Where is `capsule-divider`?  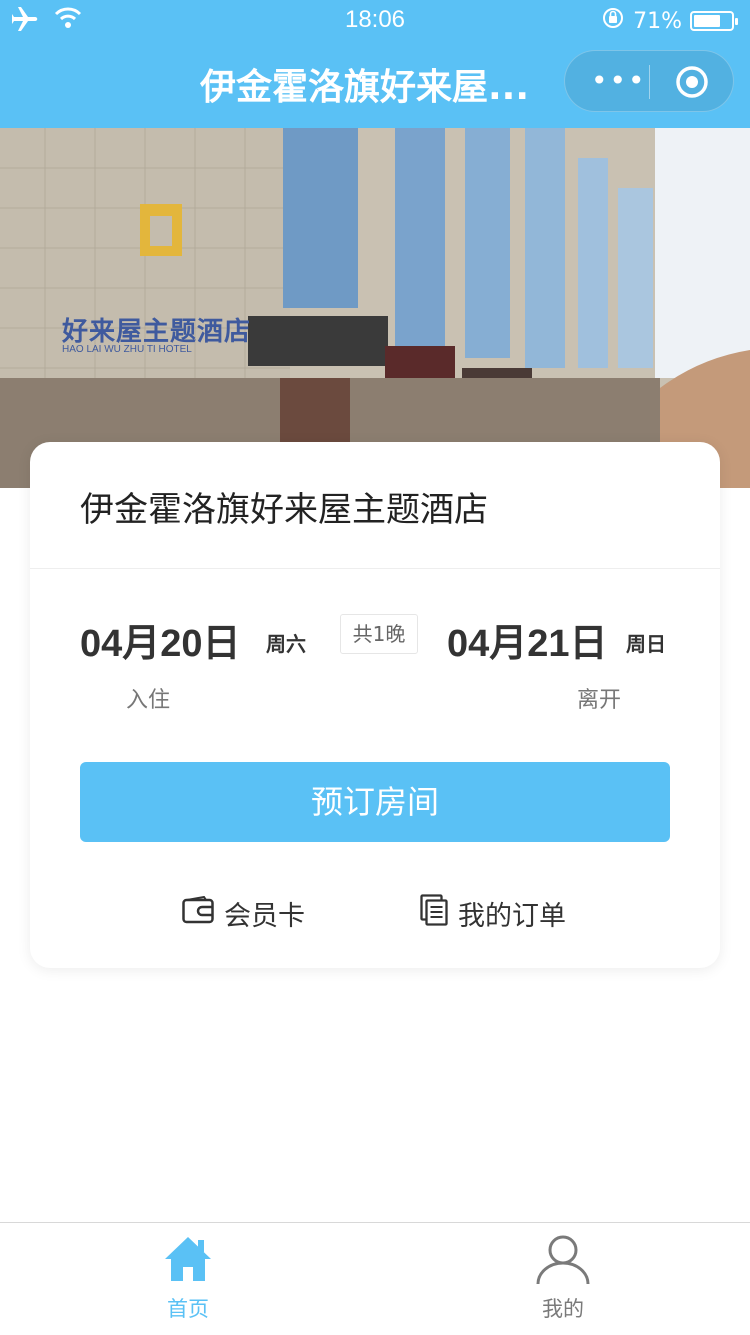 capsule-divider is located at coordinates (649, 82).